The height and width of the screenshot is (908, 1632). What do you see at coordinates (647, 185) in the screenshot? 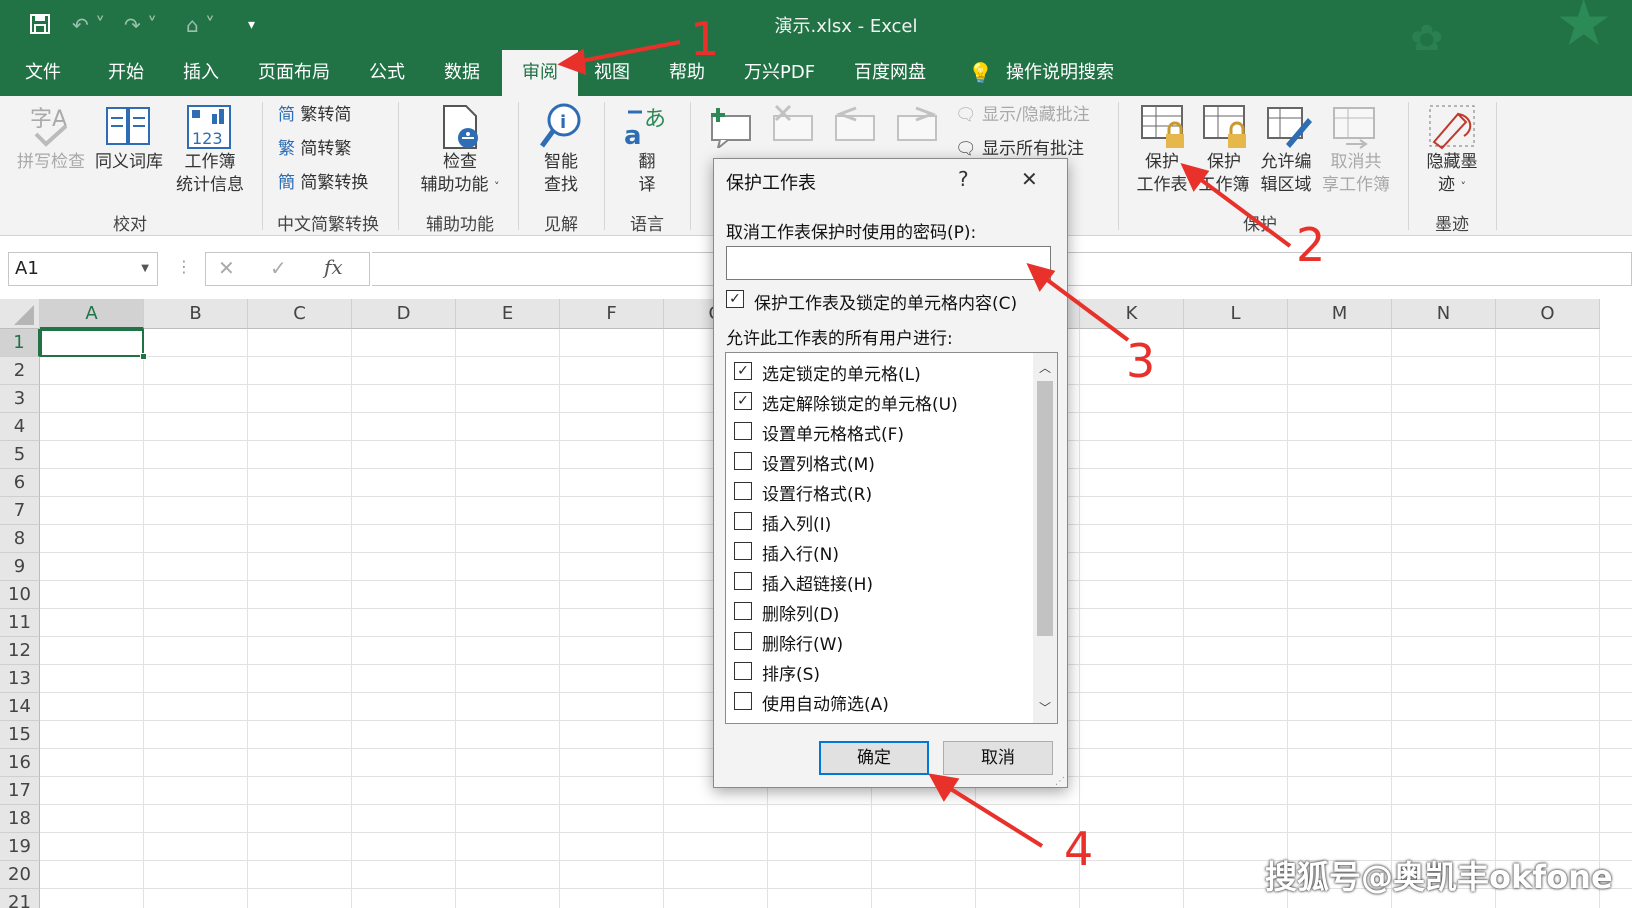
I see `translate-label-2: 译` at bounding box center [647, 185].